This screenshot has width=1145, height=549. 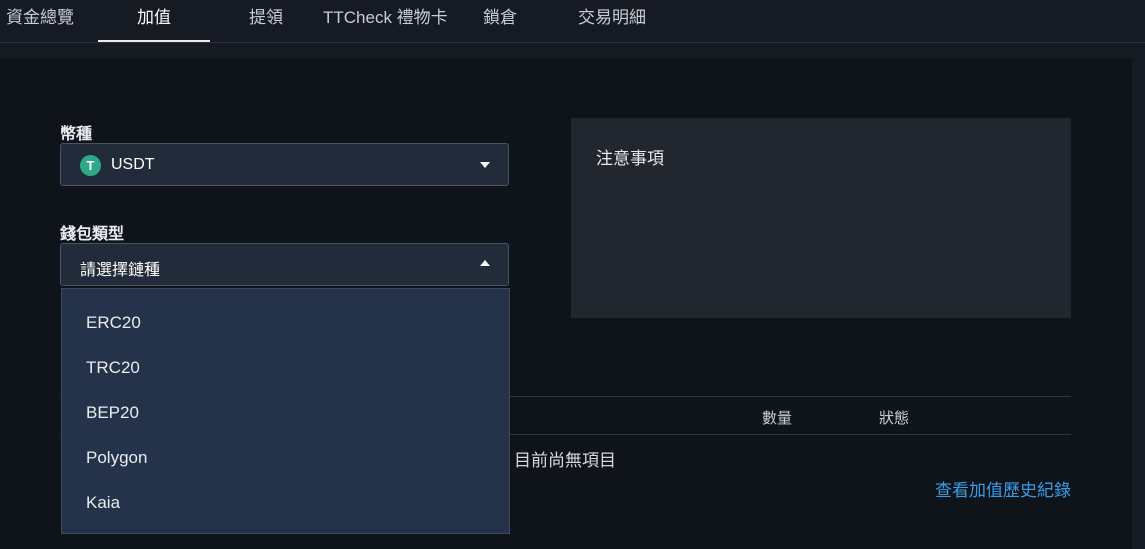 I want to click on tether-icon: T, so click(x=90, y=165).